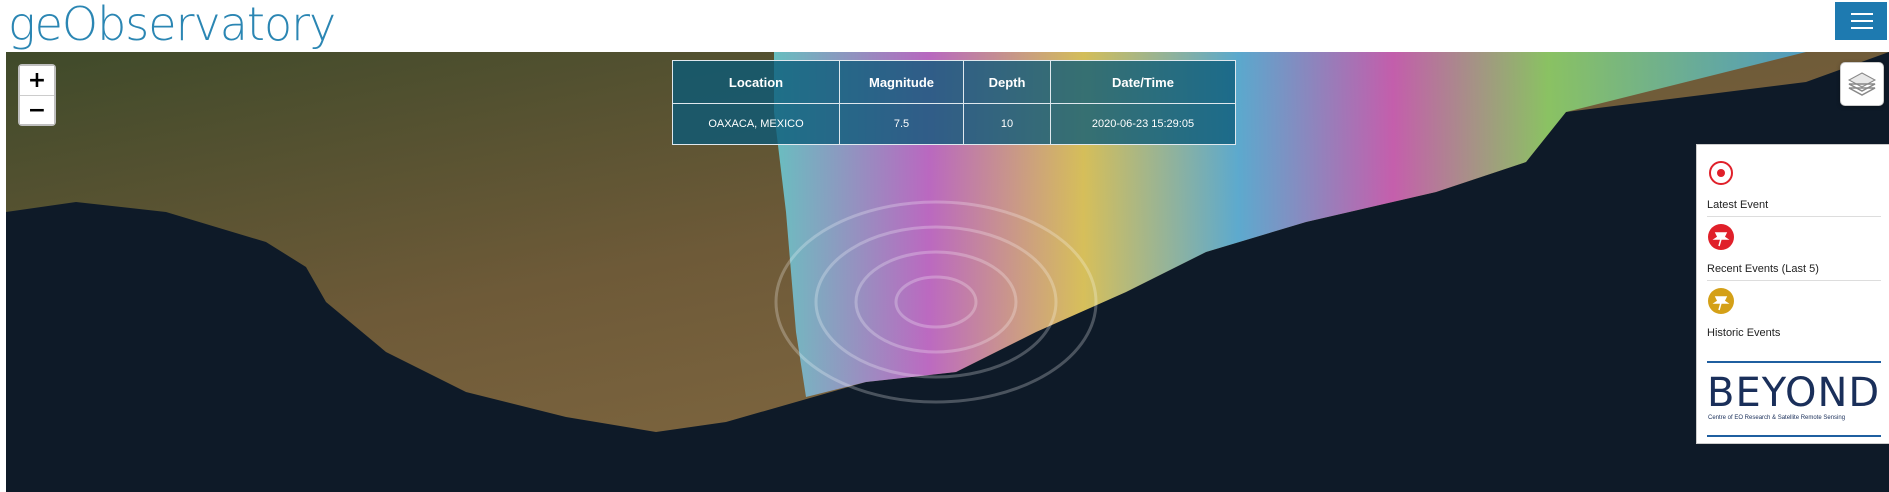 The height and width of the screenshot is (492, 1889). I want to click on zoom-control: + −, so click(37, 95).